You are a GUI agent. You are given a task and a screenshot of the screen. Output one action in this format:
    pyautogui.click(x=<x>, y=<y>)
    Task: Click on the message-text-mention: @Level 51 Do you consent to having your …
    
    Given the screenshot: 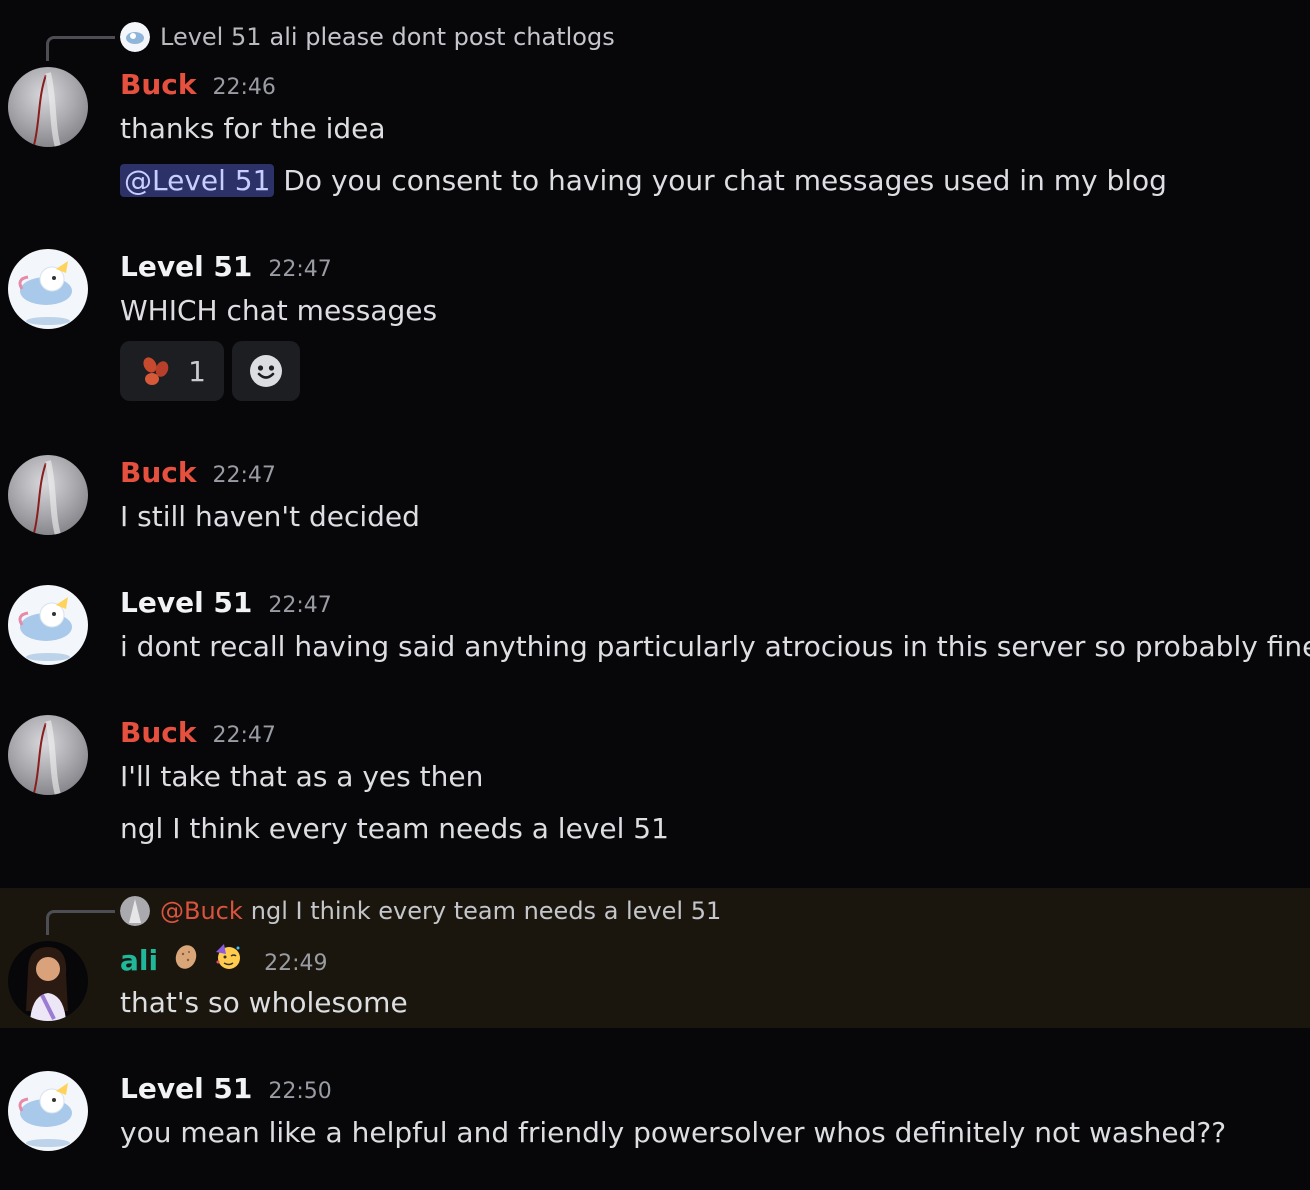 What is the action you would take?
    pyautogui.click(x=643, y=180)
    